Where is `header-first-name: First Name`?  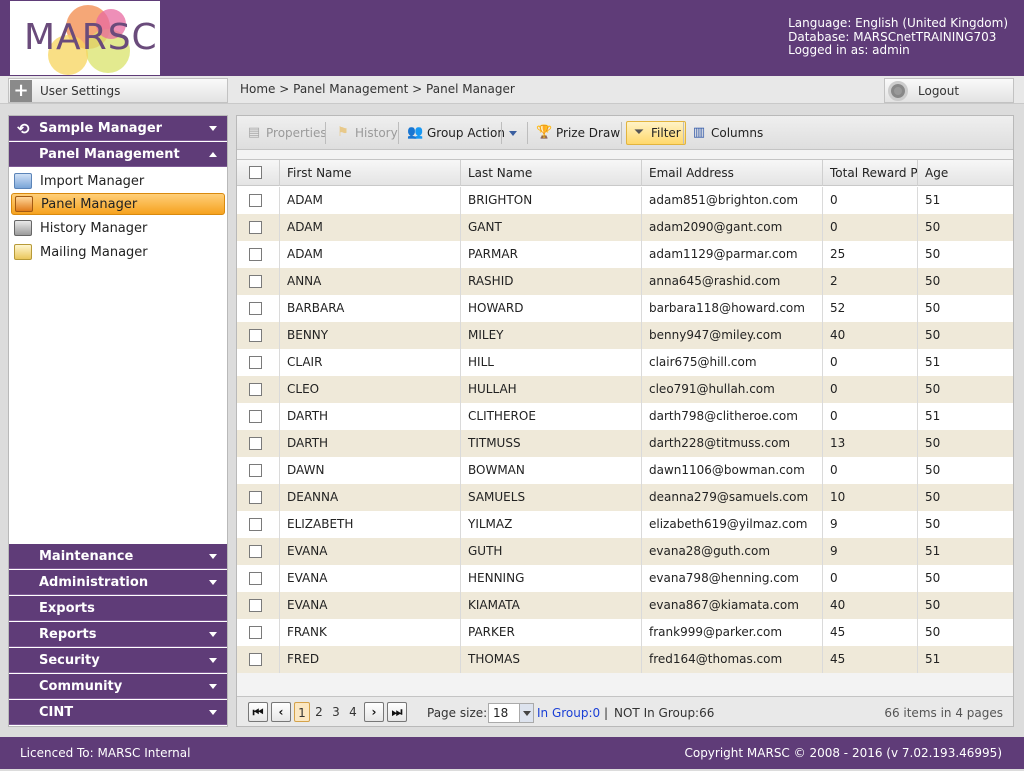 header-first-name: First Name is located at coordinates (370, 173).